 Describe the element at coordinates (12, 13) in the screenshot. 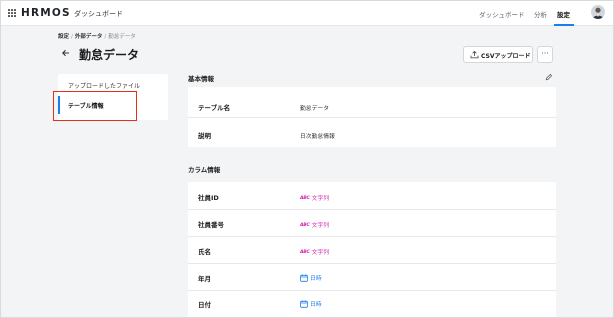

I see `app-grid-icon` at that location.